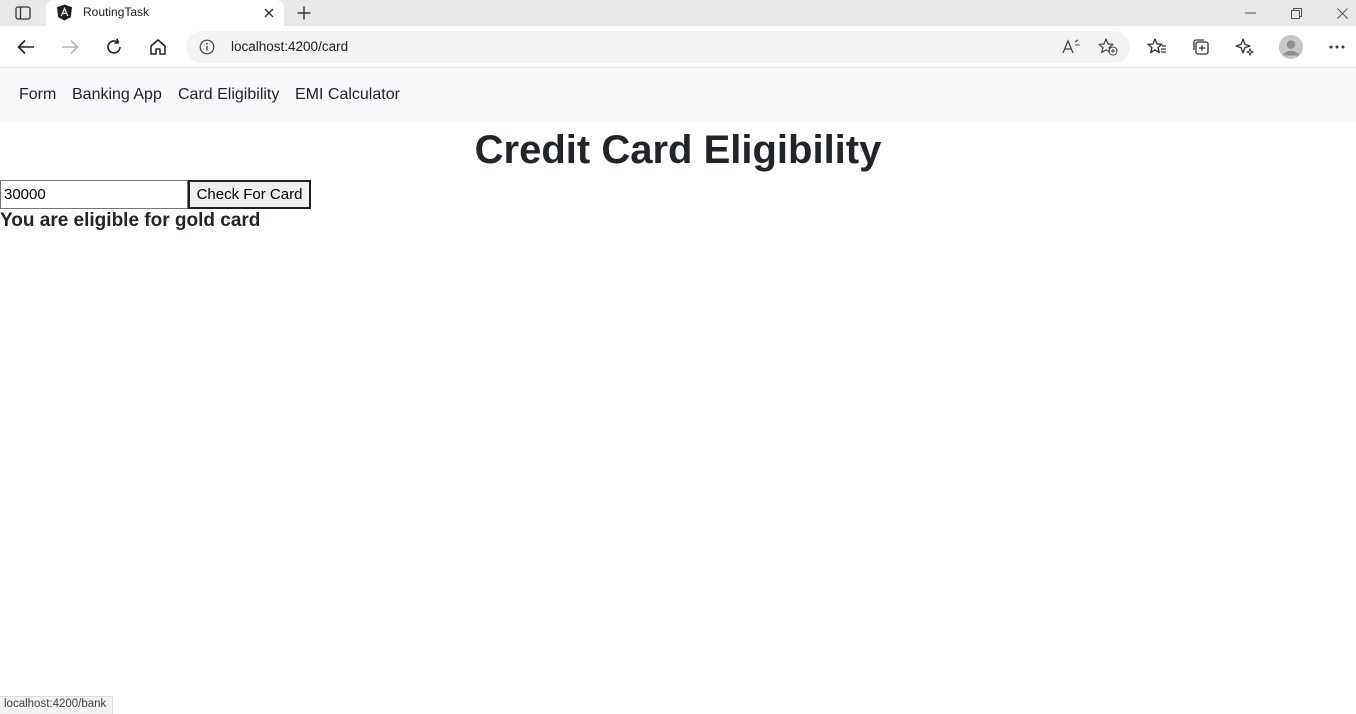  I want to click on browser-toolbar: localhost:4200/card, so click(678, 47).